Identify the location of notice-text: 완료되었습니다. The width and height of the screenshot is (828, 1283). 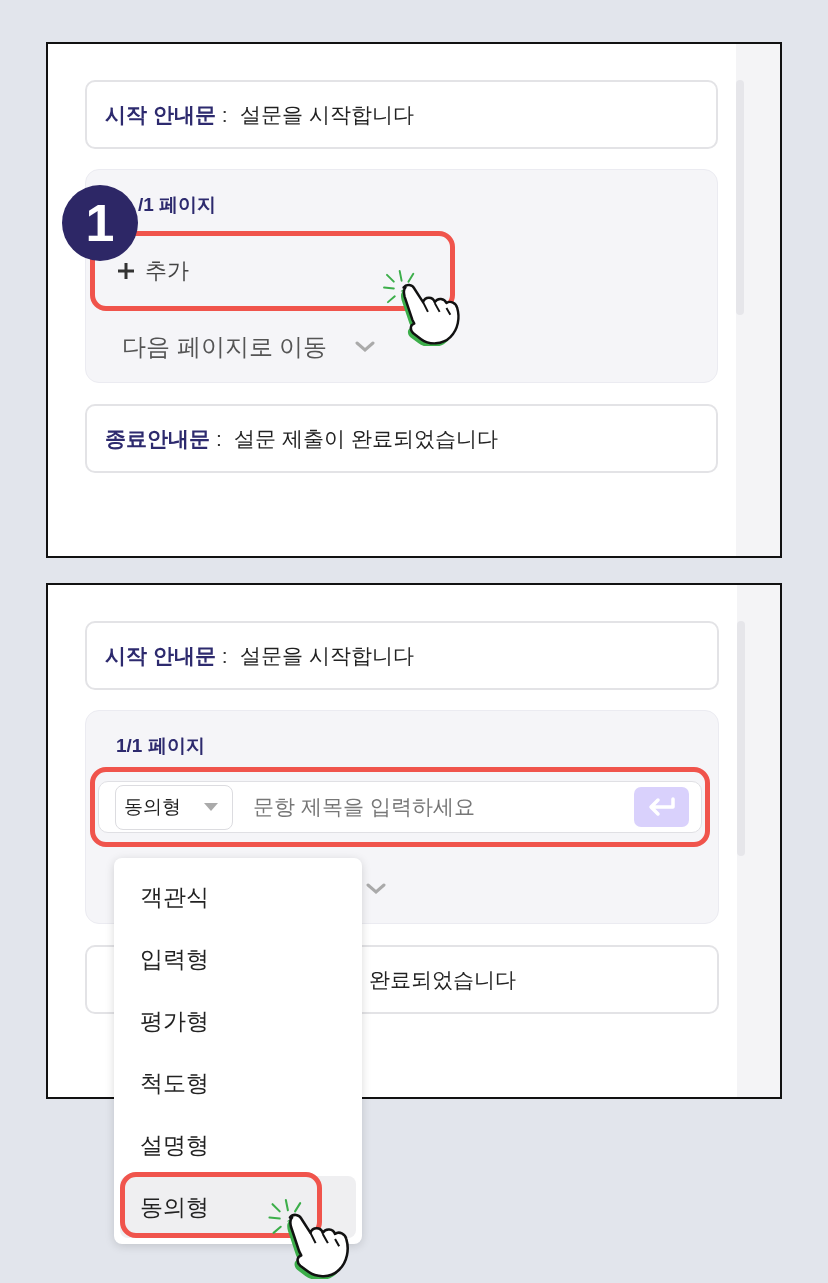
(442, 979).